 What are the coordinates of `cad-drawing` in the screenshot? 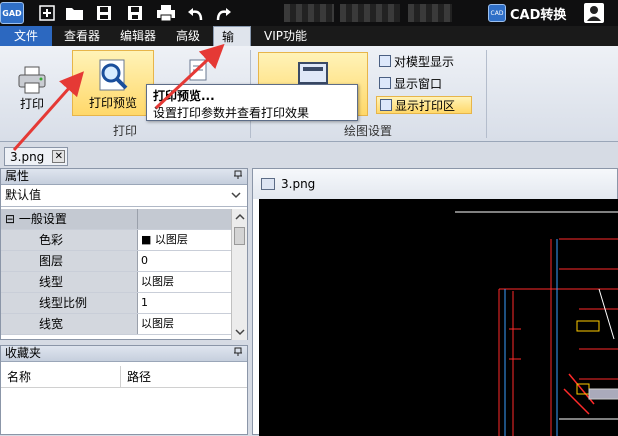 It's located at (536, 323).